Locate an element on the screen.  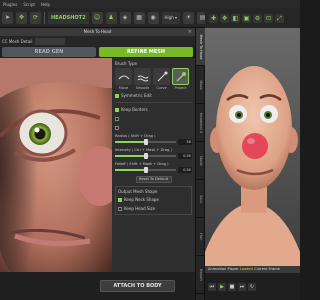
read-gen-button: READ GEN is located at coordinates (49, 52).